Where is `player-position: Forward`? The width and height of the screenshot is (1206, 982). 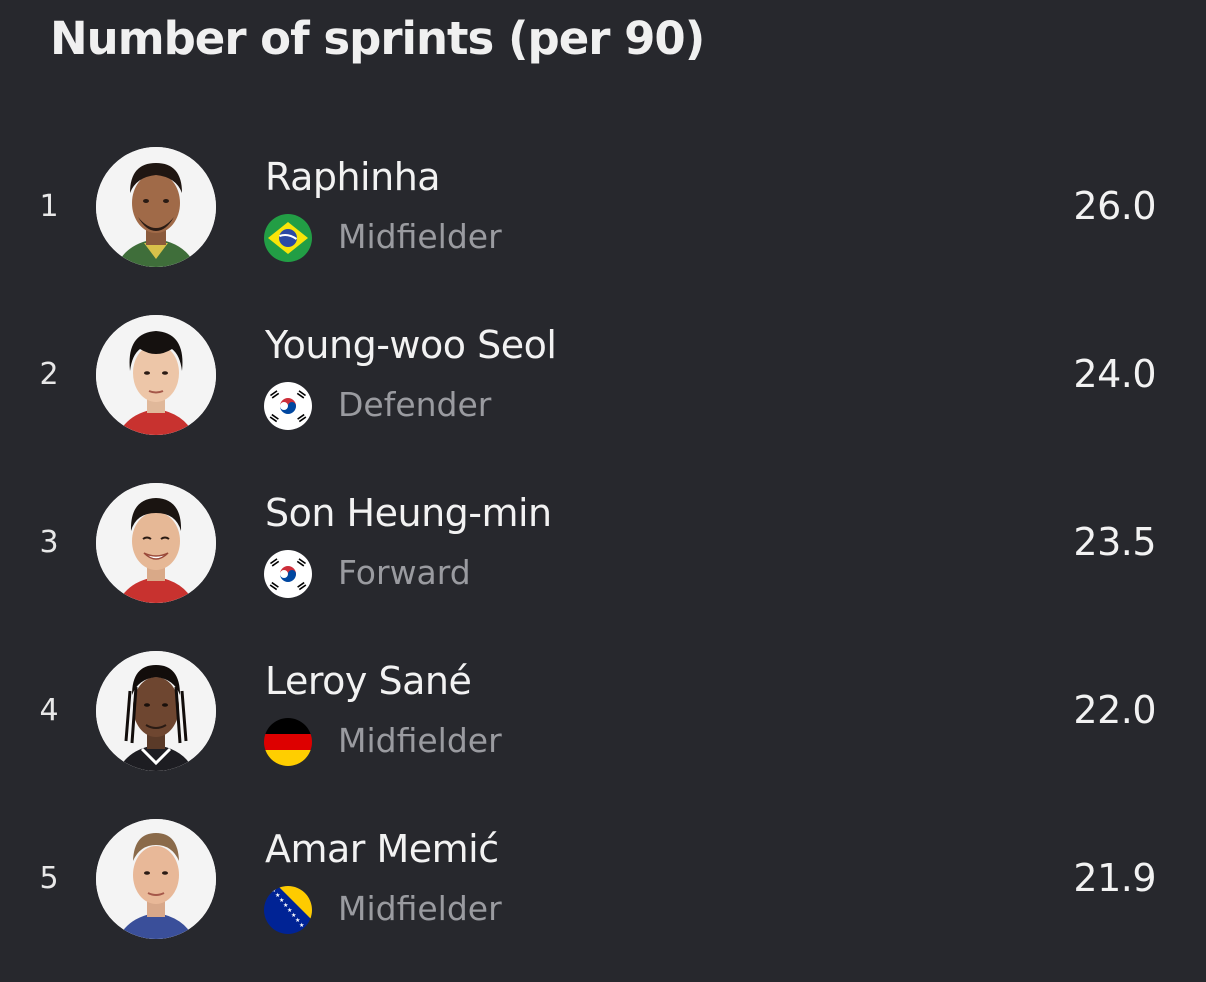
player-position: Forward is located at coordinates (404, 572).